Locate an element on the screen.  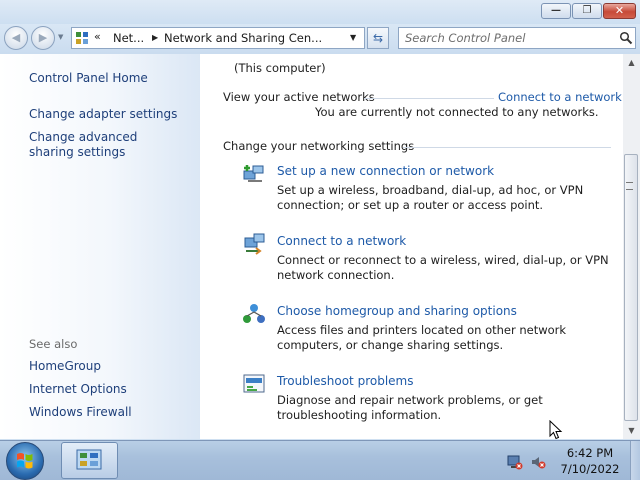
sidebar-item-windows-firewall: Windows Firewall is located at coordinates (109, 412).